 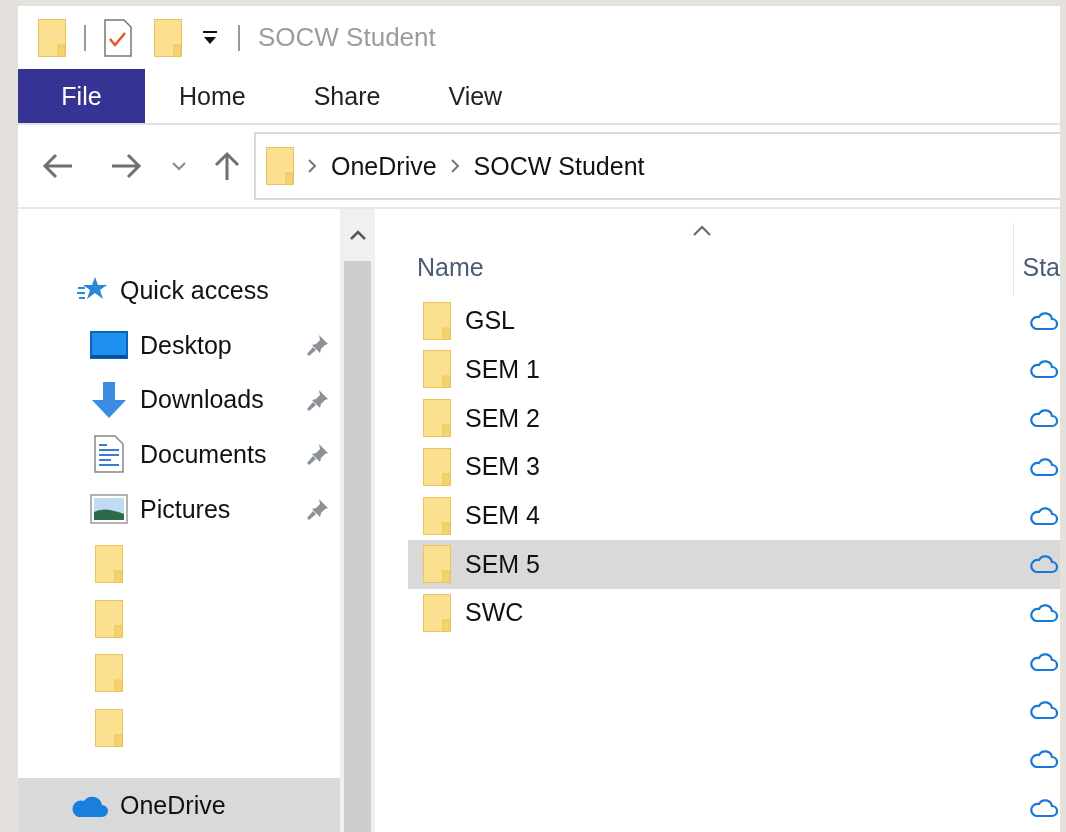 What do you see at coordinates (657, 166) in the screenshot?
I see `address-bar: OneDrive SOCW Student` at bounding box center [657, 166].